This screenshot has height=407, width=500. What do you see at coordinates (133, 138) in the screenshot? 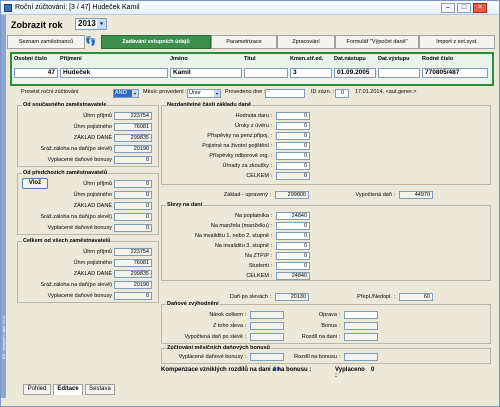
I see `soucasny-value-3: 299835` at bounding box center [133, 138].